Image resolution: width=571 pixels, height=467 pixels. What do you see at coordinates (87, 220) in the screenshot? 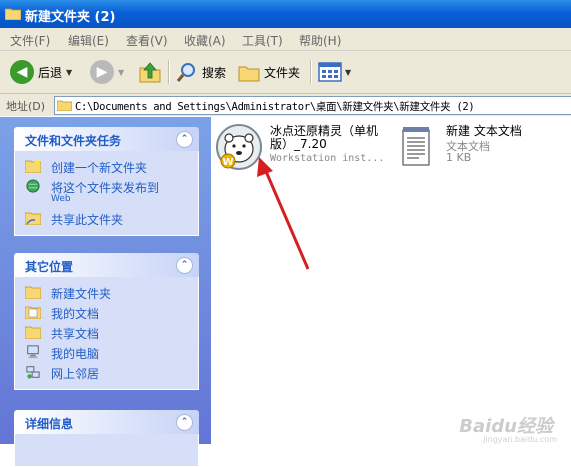
I see `task-label: 共享此文件夹` at bounding box center [87, 220].